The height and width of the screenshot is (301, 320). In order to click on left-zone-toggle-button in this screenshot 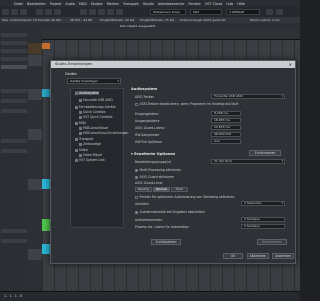, I will do `click(39, 12)`.